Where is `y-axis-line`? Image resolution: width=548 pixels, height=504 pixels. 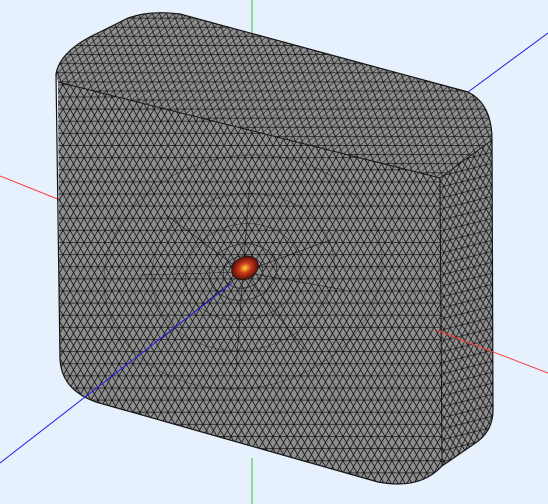
y-axis-line is located at coordinates (507, 62).